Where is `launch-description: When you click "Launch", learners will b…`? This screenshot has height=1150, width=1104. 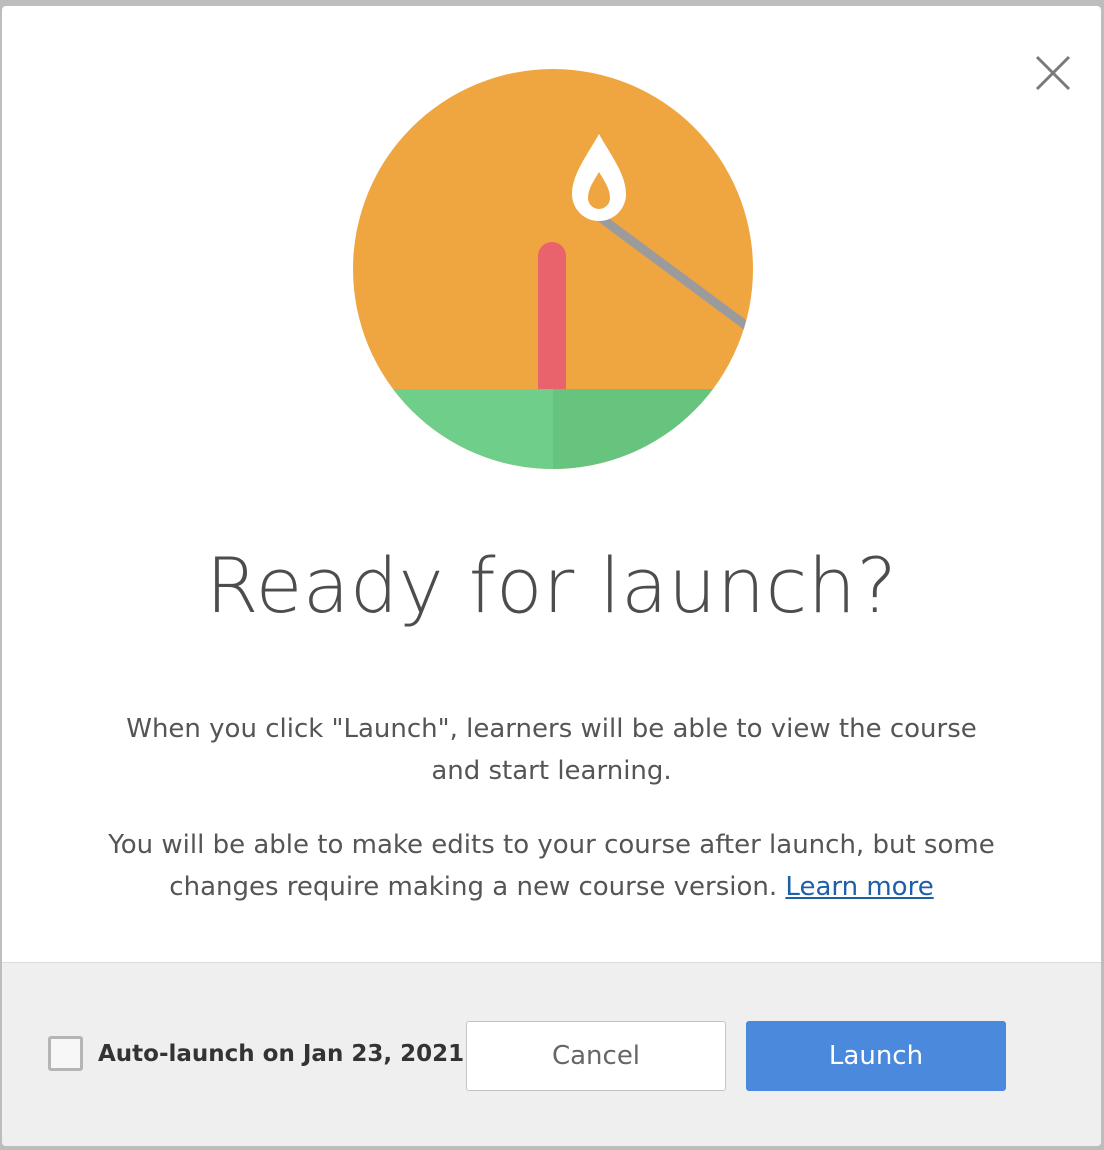 launch-description: When you click "Launch", learners will b… is located at coordinates (551, 750).